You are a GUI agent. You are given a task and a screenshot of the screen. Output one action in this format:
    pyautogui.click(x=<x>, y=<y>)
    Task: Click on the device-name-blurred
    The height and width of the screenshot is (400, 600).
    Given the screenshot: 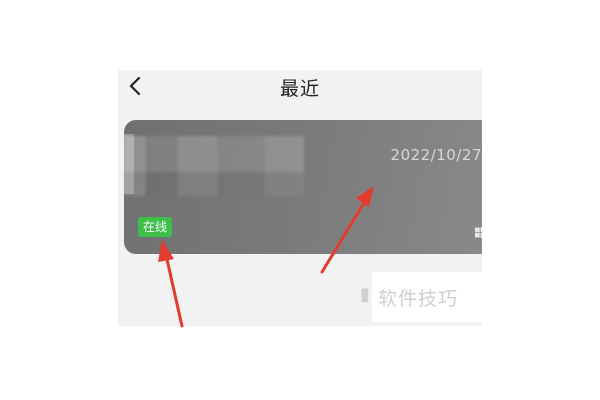 What is the action you would take?
    pyautogui.click(x=214, y=166)
    